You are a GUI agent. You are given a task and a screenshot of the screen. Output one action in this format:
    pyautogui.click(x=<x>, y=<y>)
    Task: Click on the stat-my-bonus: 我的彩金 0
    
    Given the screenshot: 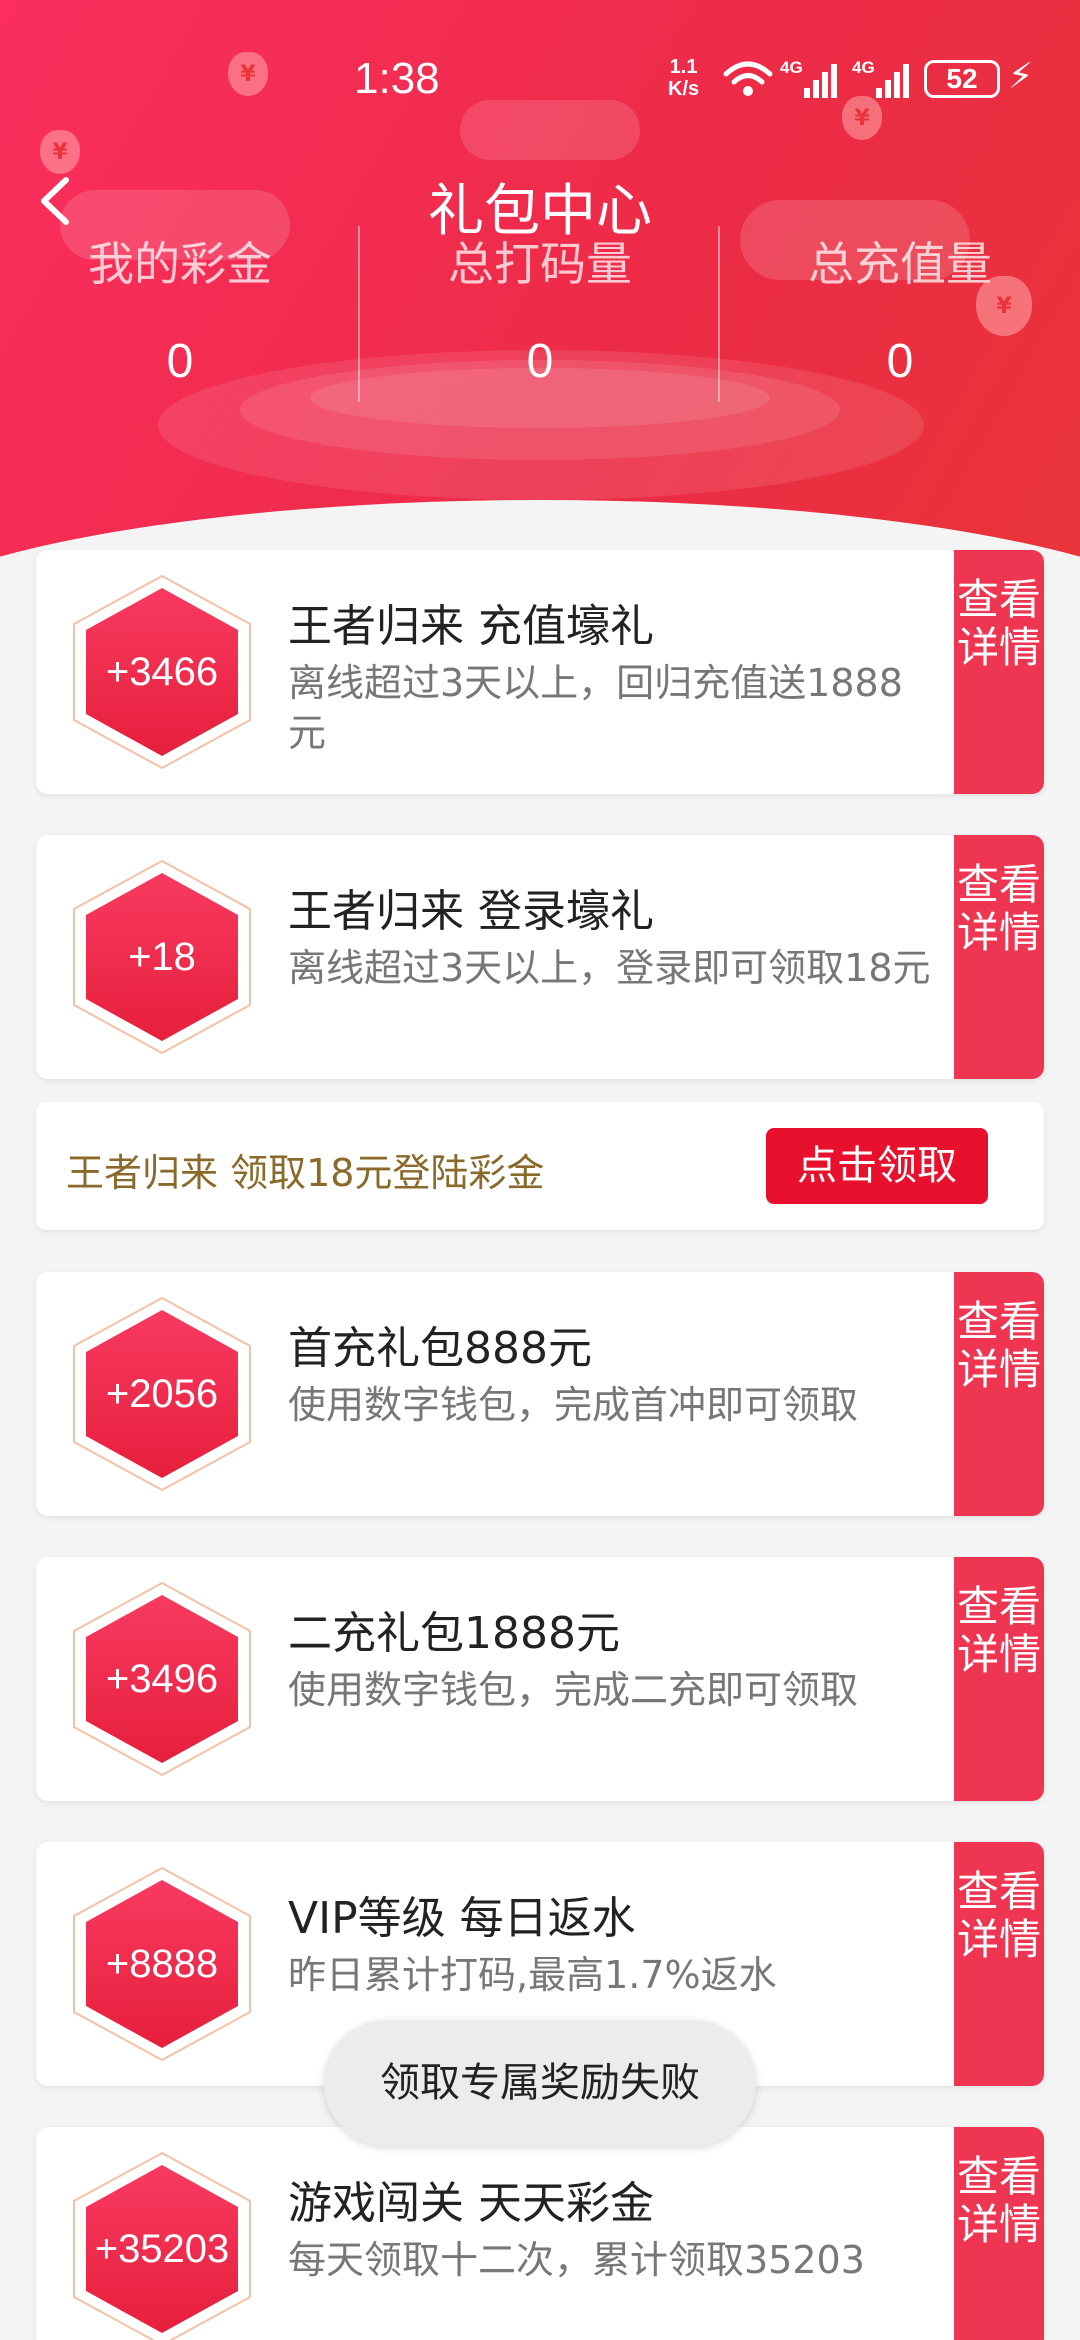 What is the action you would take?
    pyautogui.click(x=180, y=308)
    